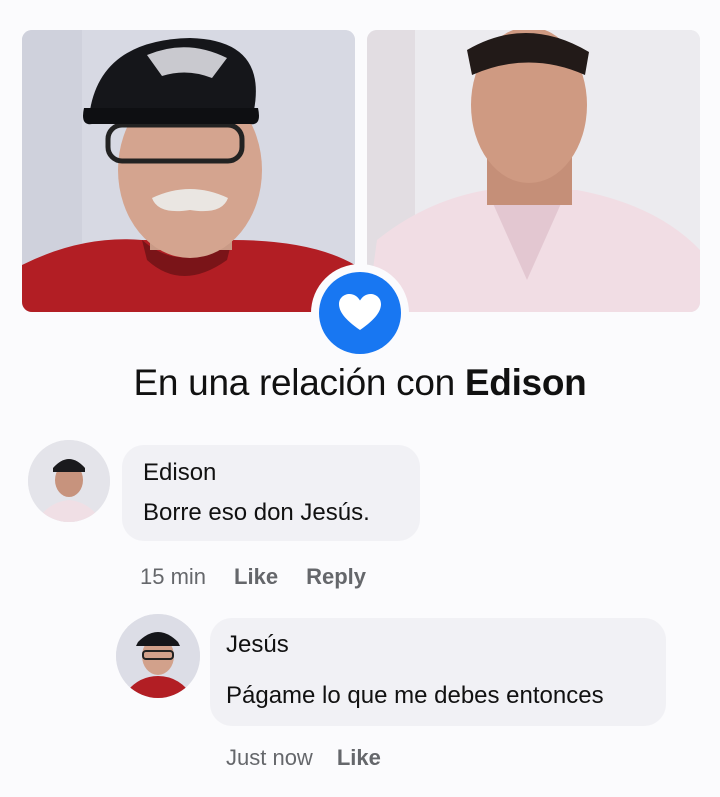  Describe the element at coordinates (269, 757) in the screenshot. I see `comment-time: Just now` at that location.